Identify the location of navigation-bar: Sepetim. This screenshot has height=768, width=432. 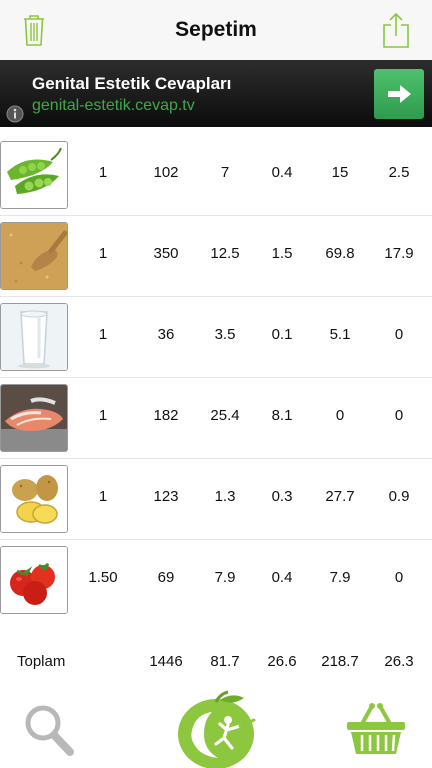
(216, 30).